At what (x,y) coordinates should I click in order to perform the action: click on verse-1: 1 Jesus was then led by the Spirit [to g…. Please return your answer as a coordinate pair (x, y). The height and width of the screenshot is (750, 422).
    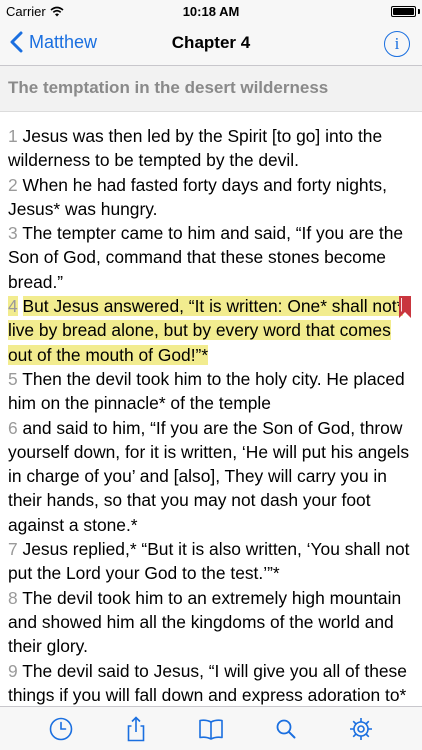
    Looking at the image, I should click on (210, 148).